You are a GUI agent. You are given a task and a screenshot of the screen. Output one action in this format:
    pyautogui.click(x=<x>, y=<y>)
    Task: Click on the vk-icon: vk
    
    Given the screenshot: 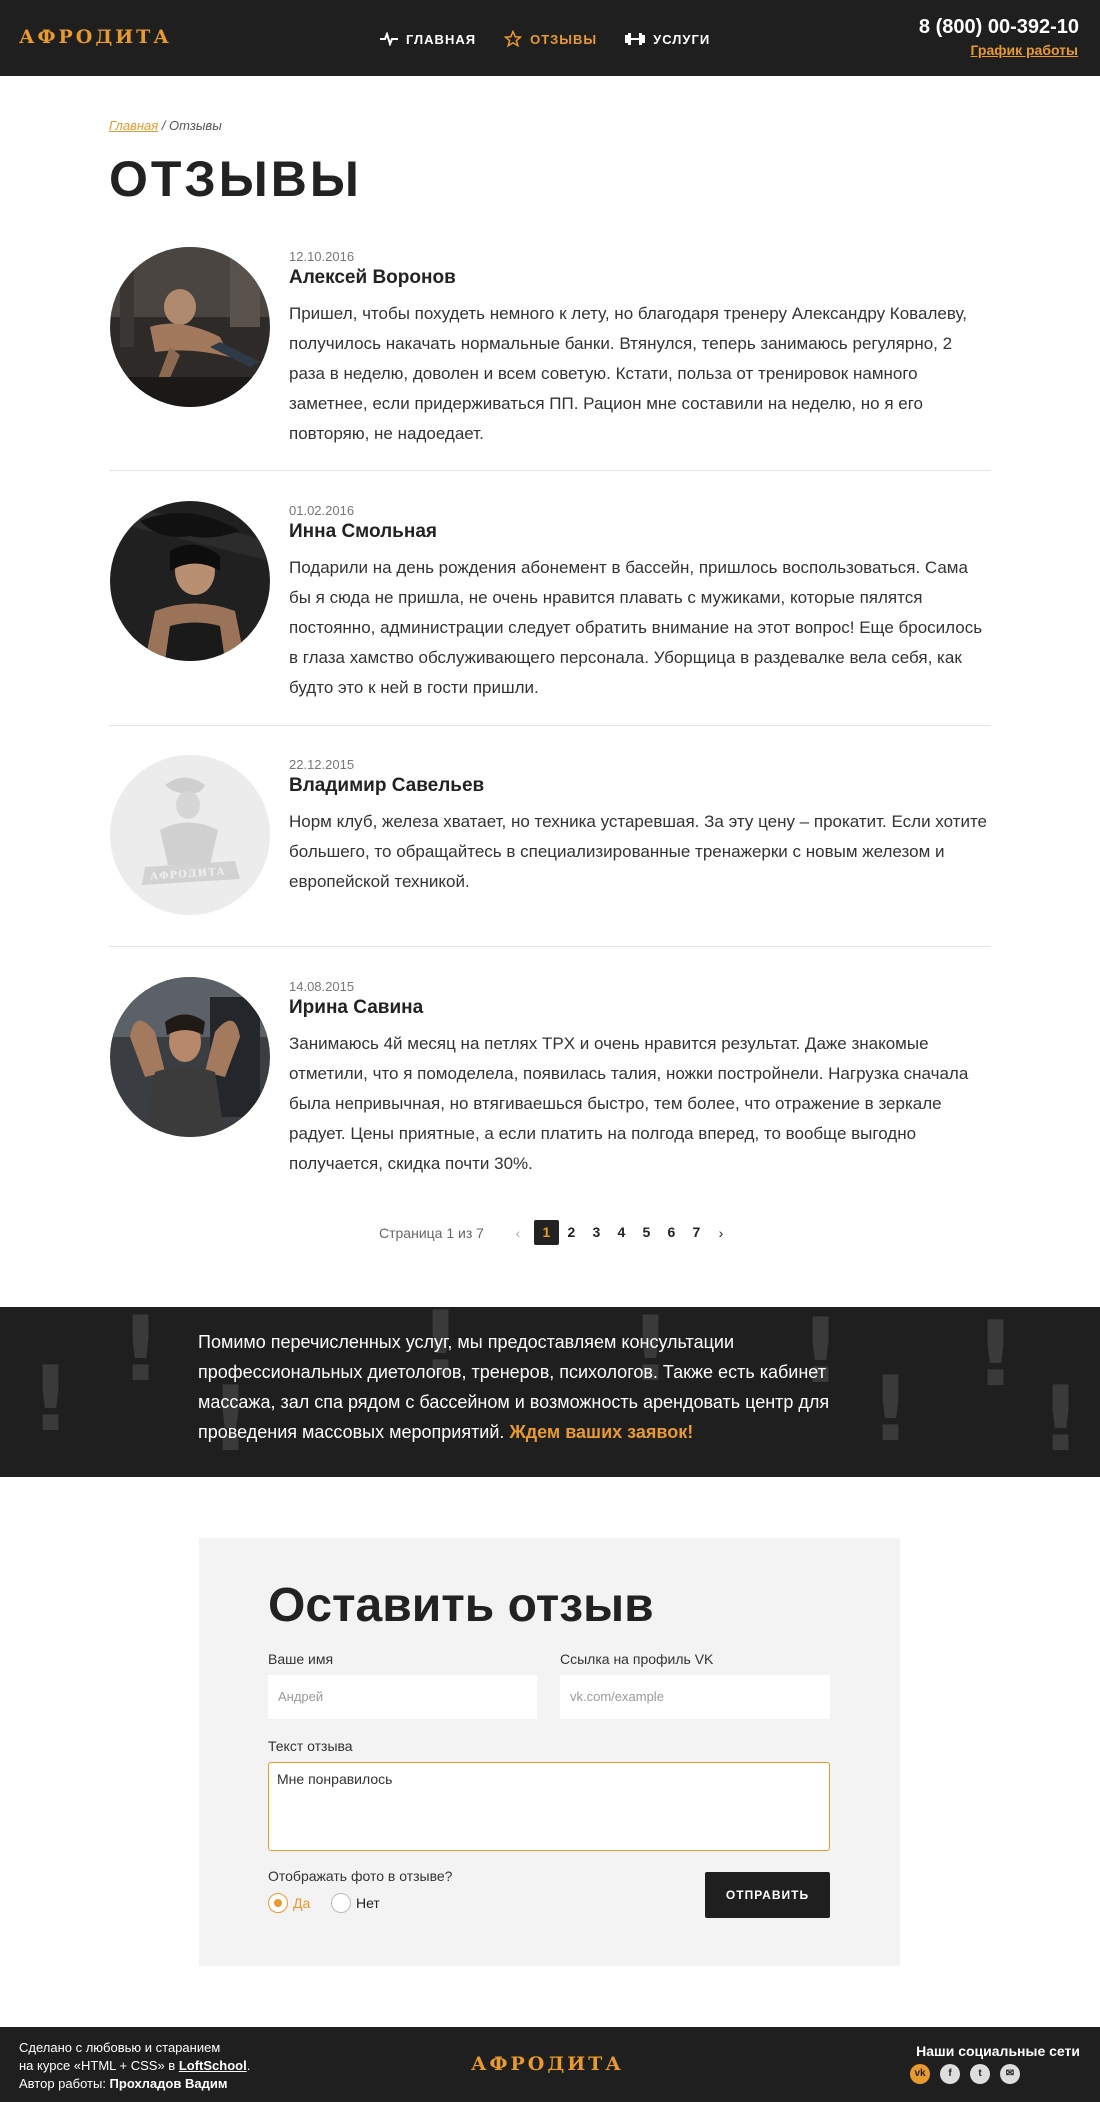 What is the action you would take?
    pyautogui.click(x=920, y=2074)
    